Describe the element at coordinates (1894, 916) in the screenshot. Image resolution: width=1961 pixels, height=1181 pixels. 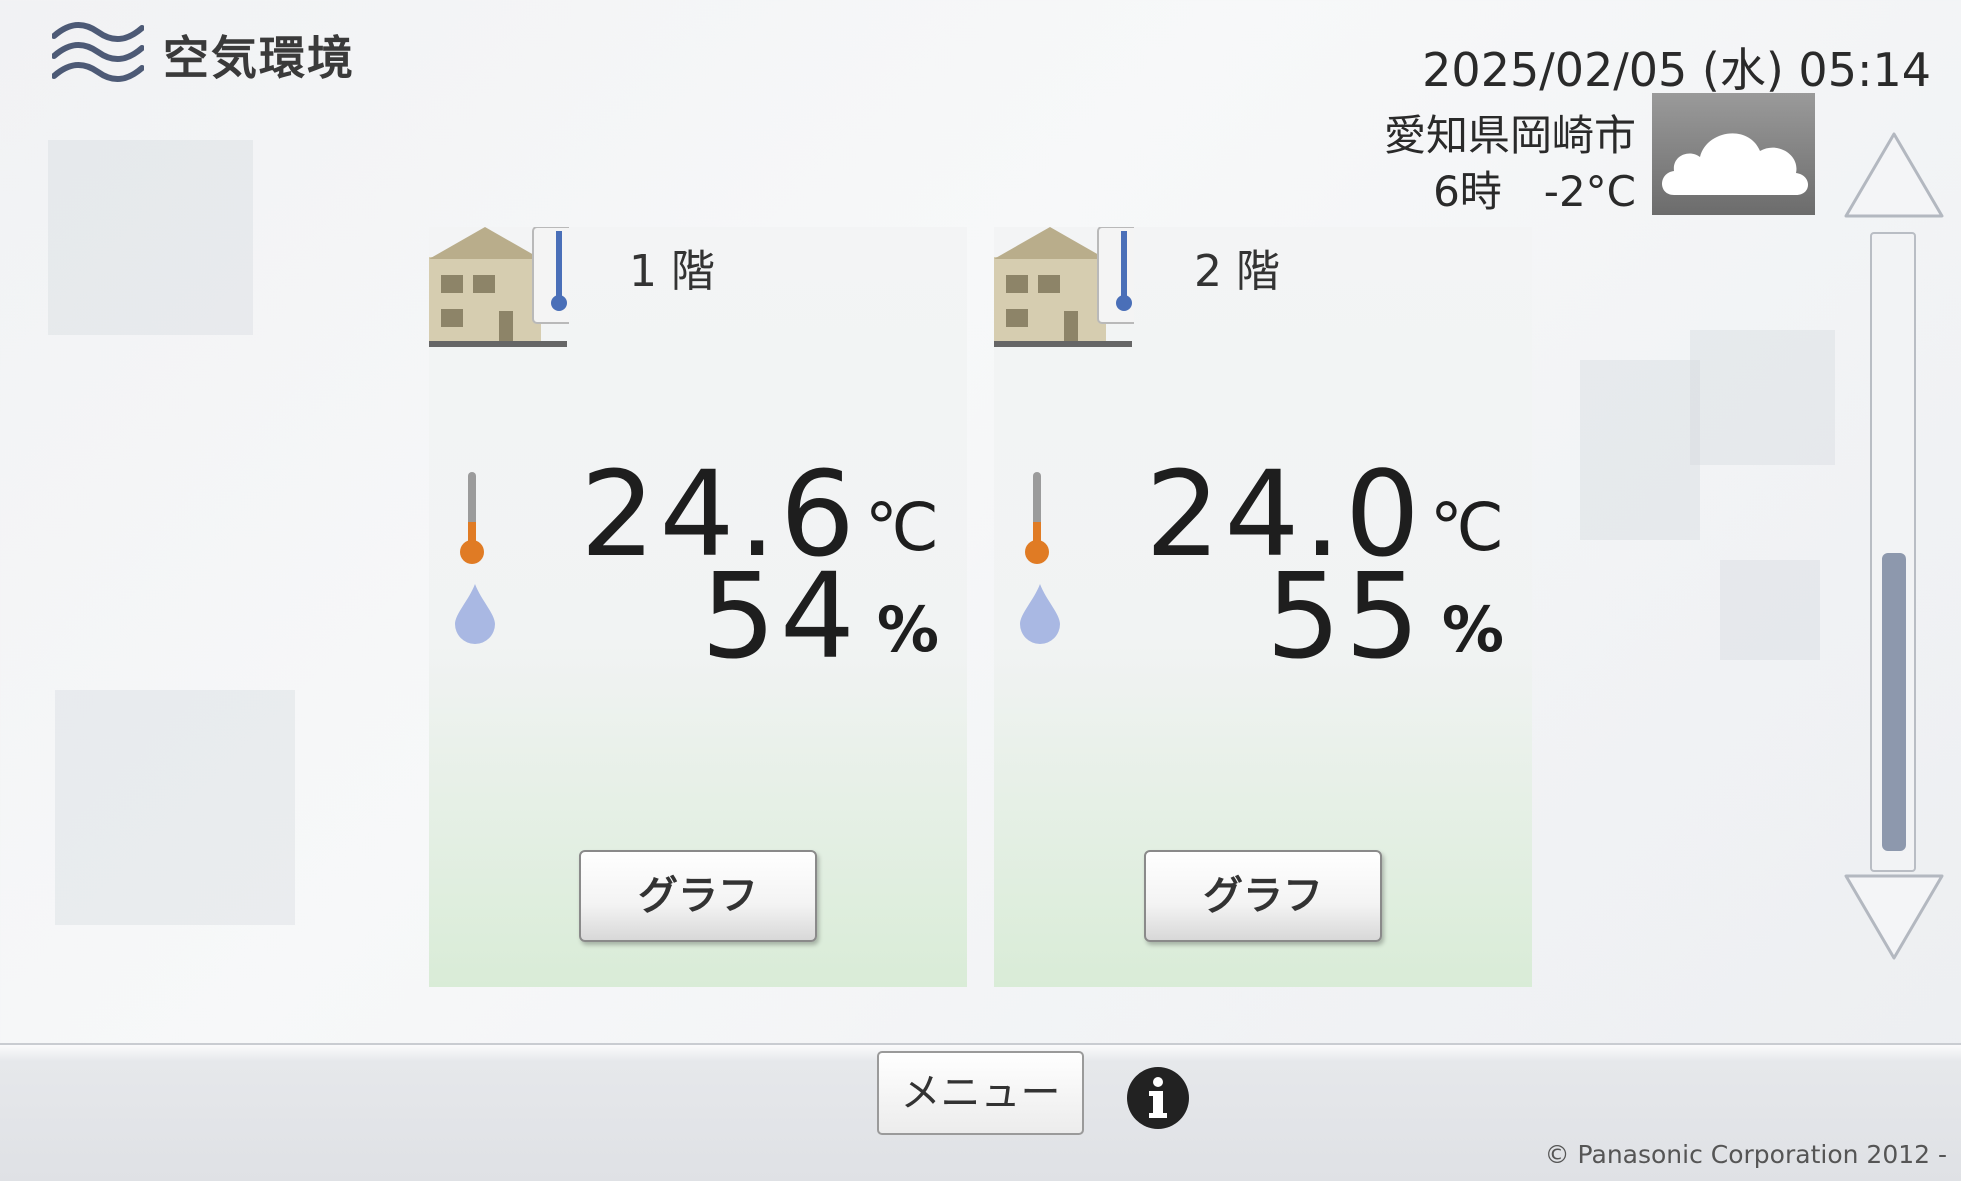
I see `scroll-down-button` at that location.